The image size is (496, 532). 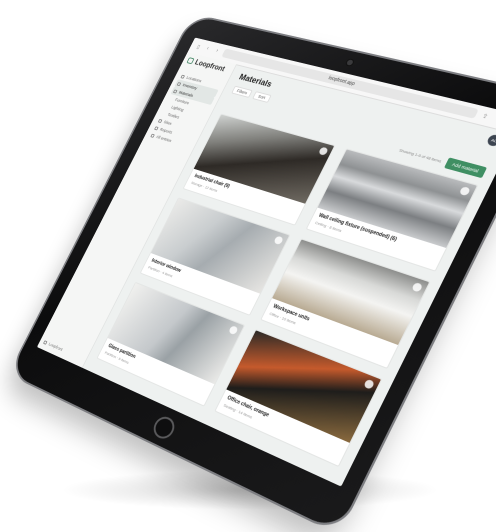 I want to click on back-icon: ‹, so click(x=208, y=48).